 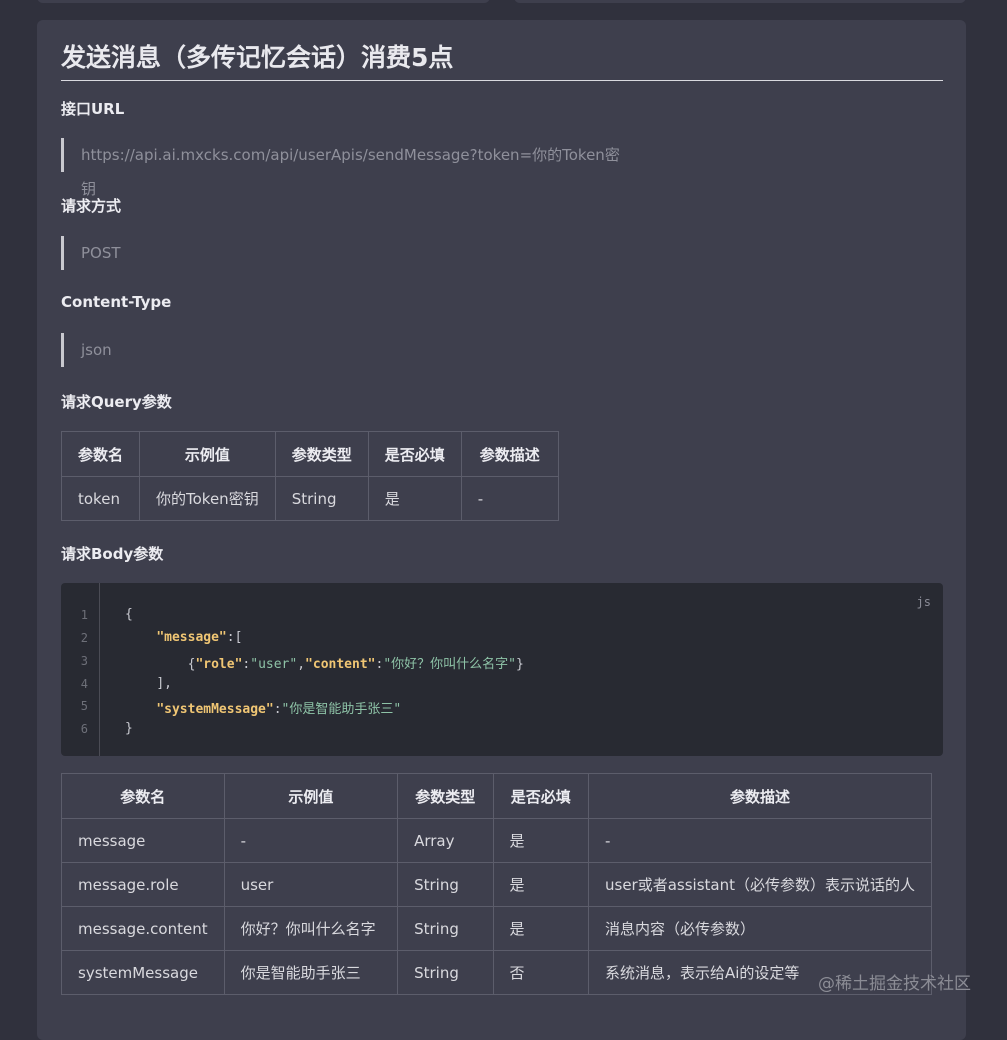 What do you see at coordinates (502, 50) in the screenshot?
I see `page-title: 发送消息（多传记忆会话）消费5点` at bounding box center [502, 50].